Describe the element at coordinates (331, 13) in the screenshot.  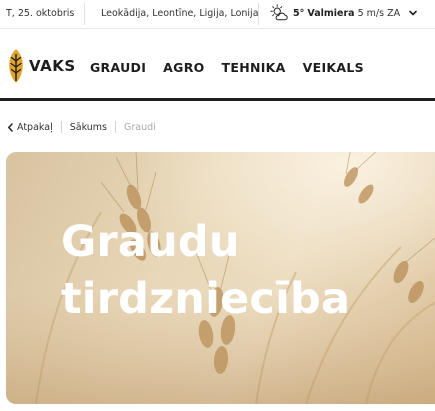
I see `weather-city: Valmiera` at that location.